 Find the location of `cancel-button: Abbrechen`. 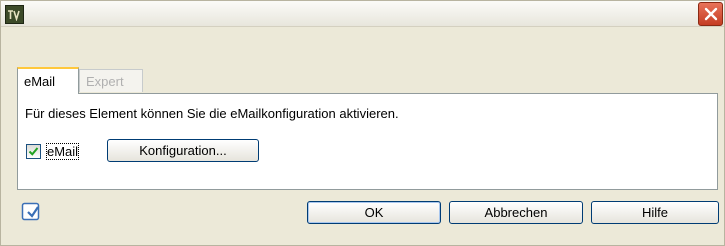

cancel-button: Abbrechen is located at coordinates (516, 212).